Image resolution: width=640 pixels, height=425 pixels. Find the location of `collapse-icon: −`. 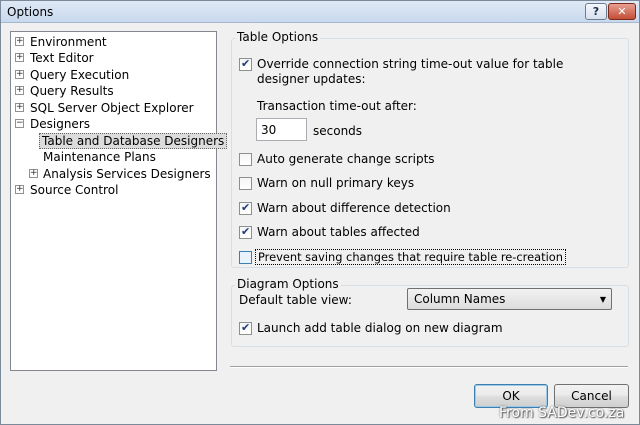

collapse-icon: − is located at coordinates (19, 123).